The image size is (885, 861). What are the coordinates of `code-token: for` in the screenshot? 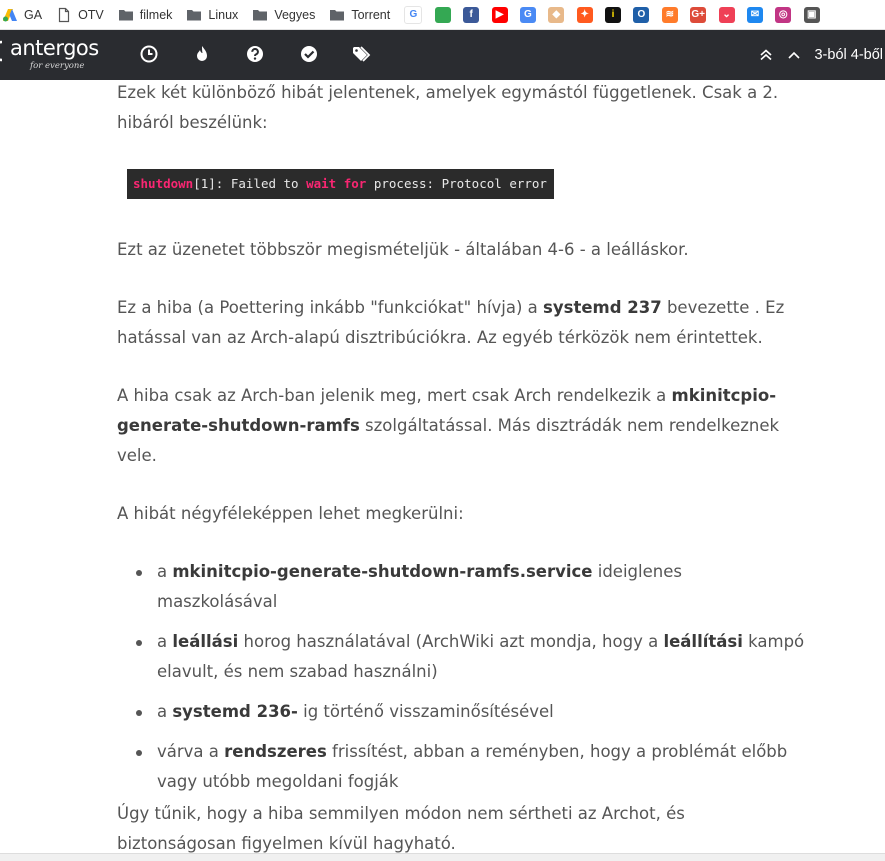 It's located at (355, 183).